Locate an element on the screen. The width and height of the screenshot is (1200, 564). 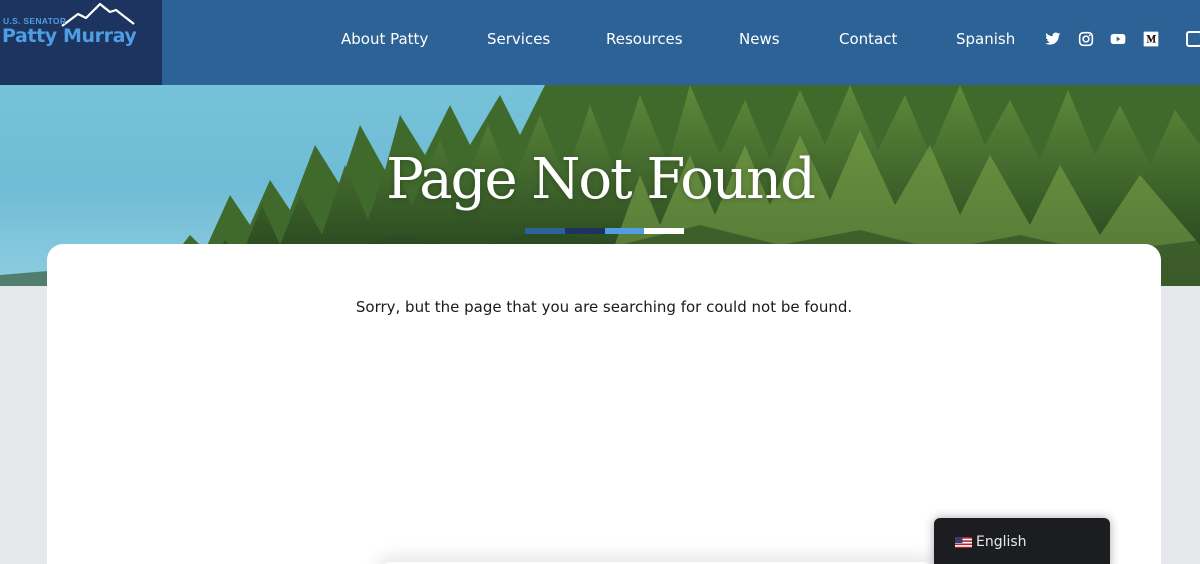
nav-news: News is located at coordinates (759, 39).